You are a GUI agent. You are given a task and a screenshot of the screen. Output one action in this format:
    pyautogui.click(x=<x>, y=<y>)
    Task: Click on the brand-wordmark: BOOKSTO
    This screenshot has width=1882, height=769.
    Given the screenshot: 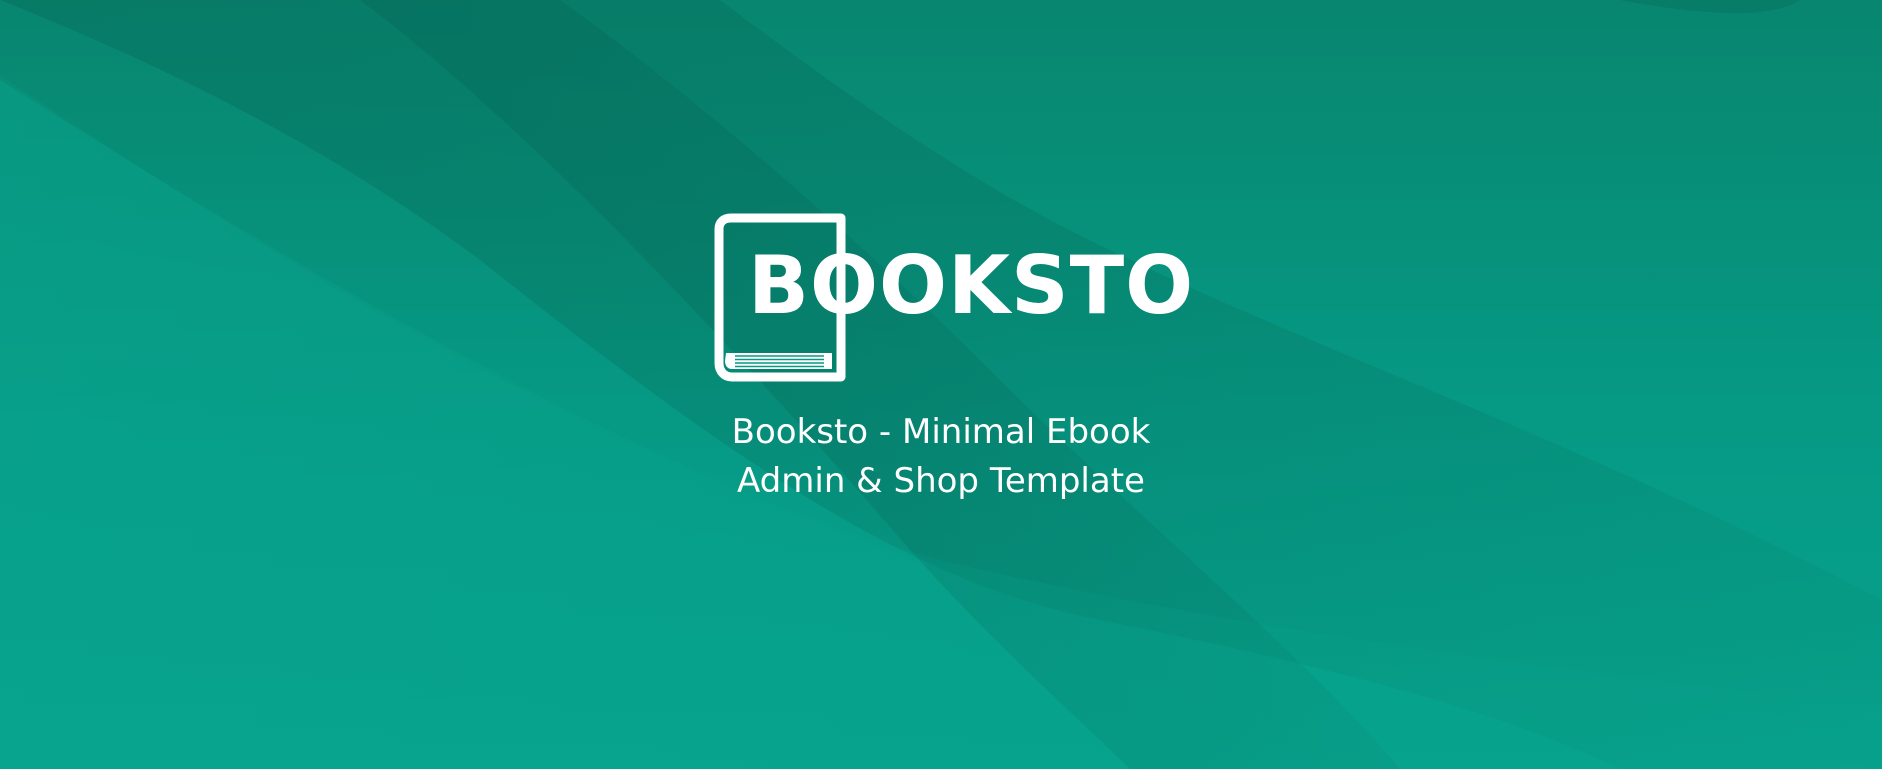 What is the action you would take?
    pyautogui.click(x=971, y=285)
    